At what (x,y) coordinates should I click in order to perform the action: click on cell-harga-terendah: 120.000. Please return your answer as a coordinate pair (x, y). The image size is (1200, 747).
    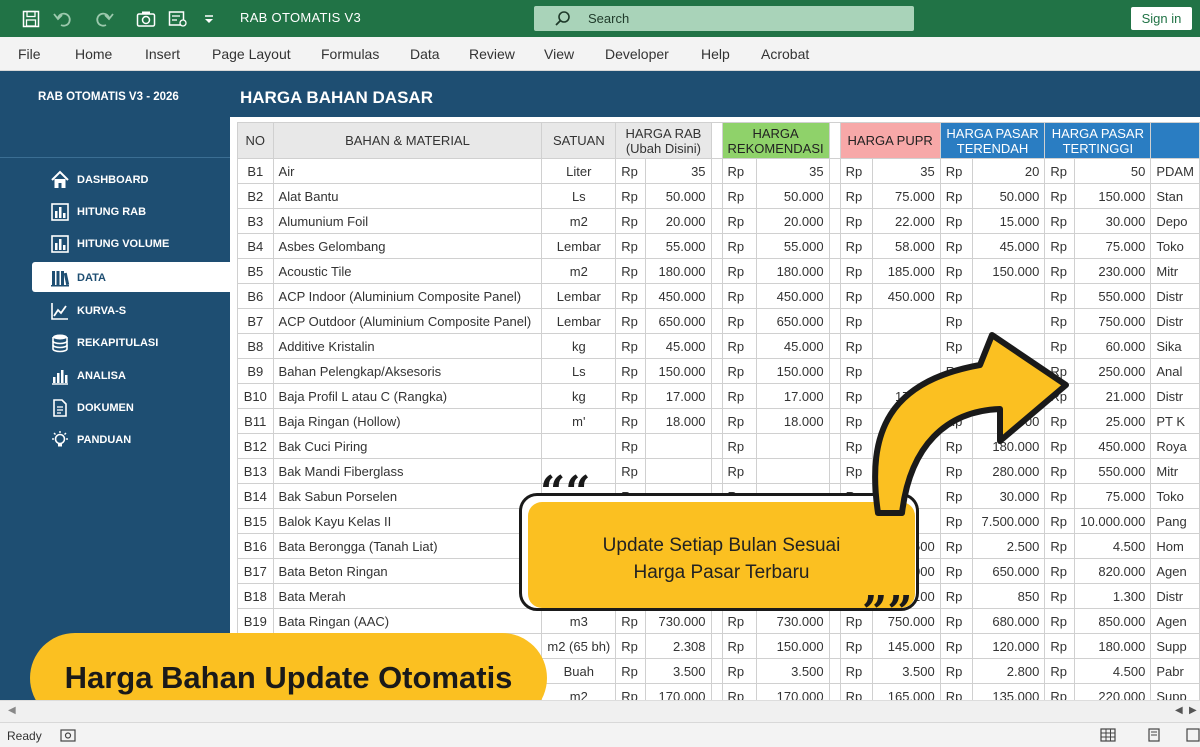
    Looking at the image, I should click on (1009, 646).